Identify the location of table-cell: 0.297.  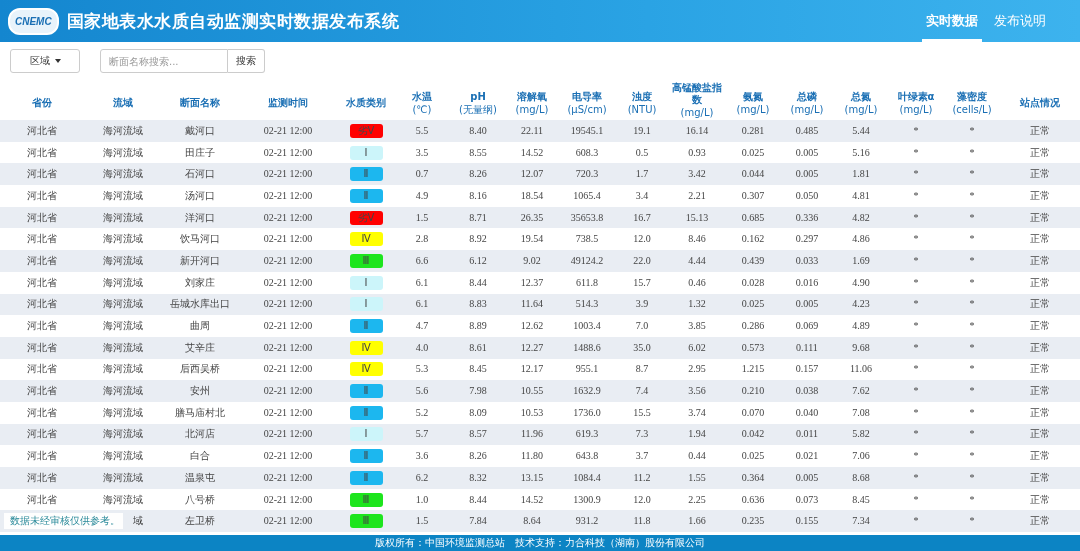
(807, 239).